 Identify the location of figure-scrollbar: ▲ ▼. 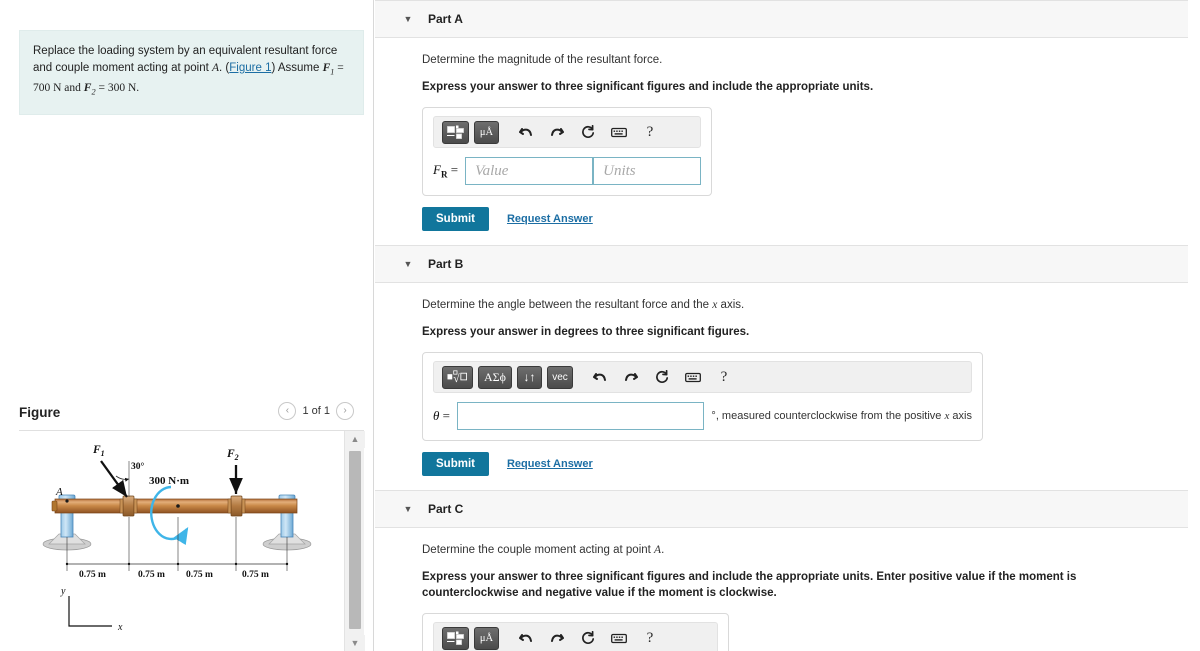
(354, 541).